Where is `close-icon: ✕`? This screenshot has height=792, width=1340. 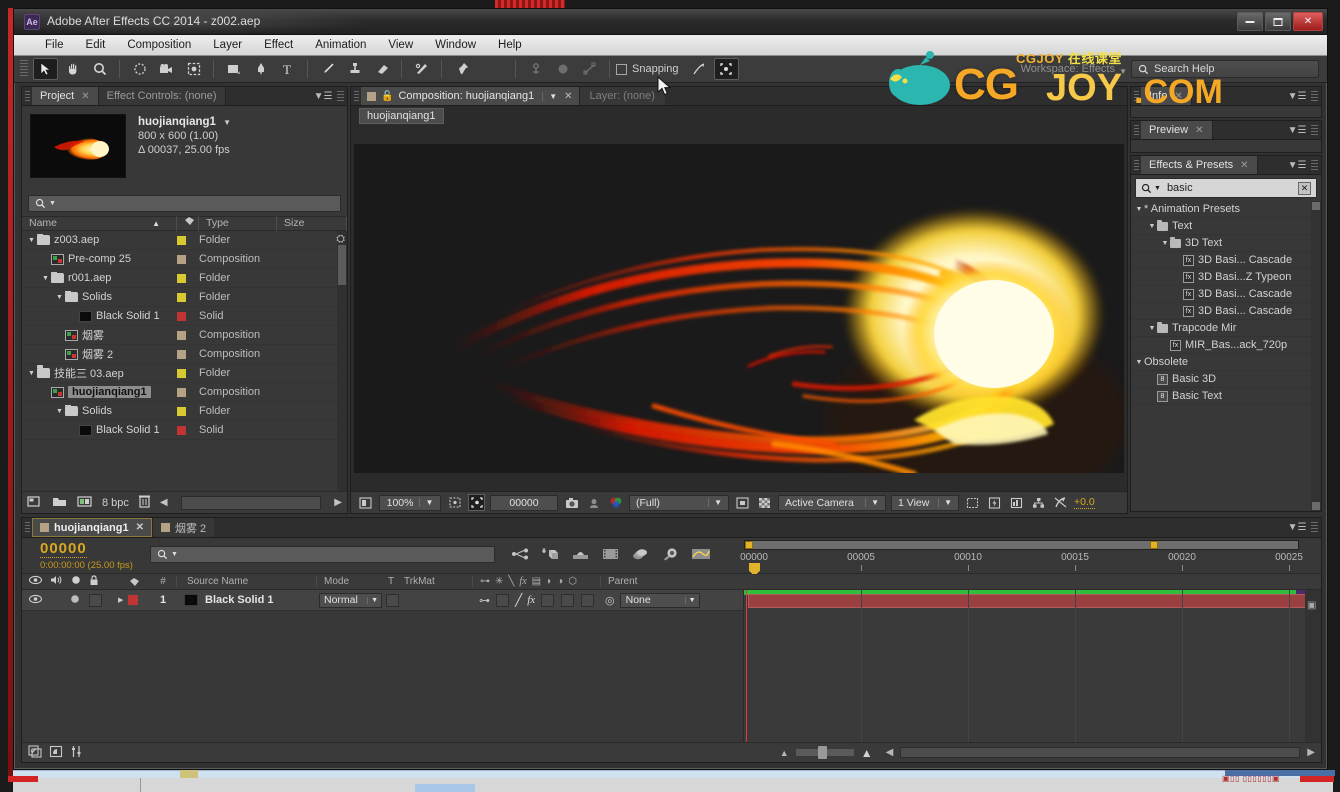 close-icon: ✕ is located at coordinates (1244, 165).